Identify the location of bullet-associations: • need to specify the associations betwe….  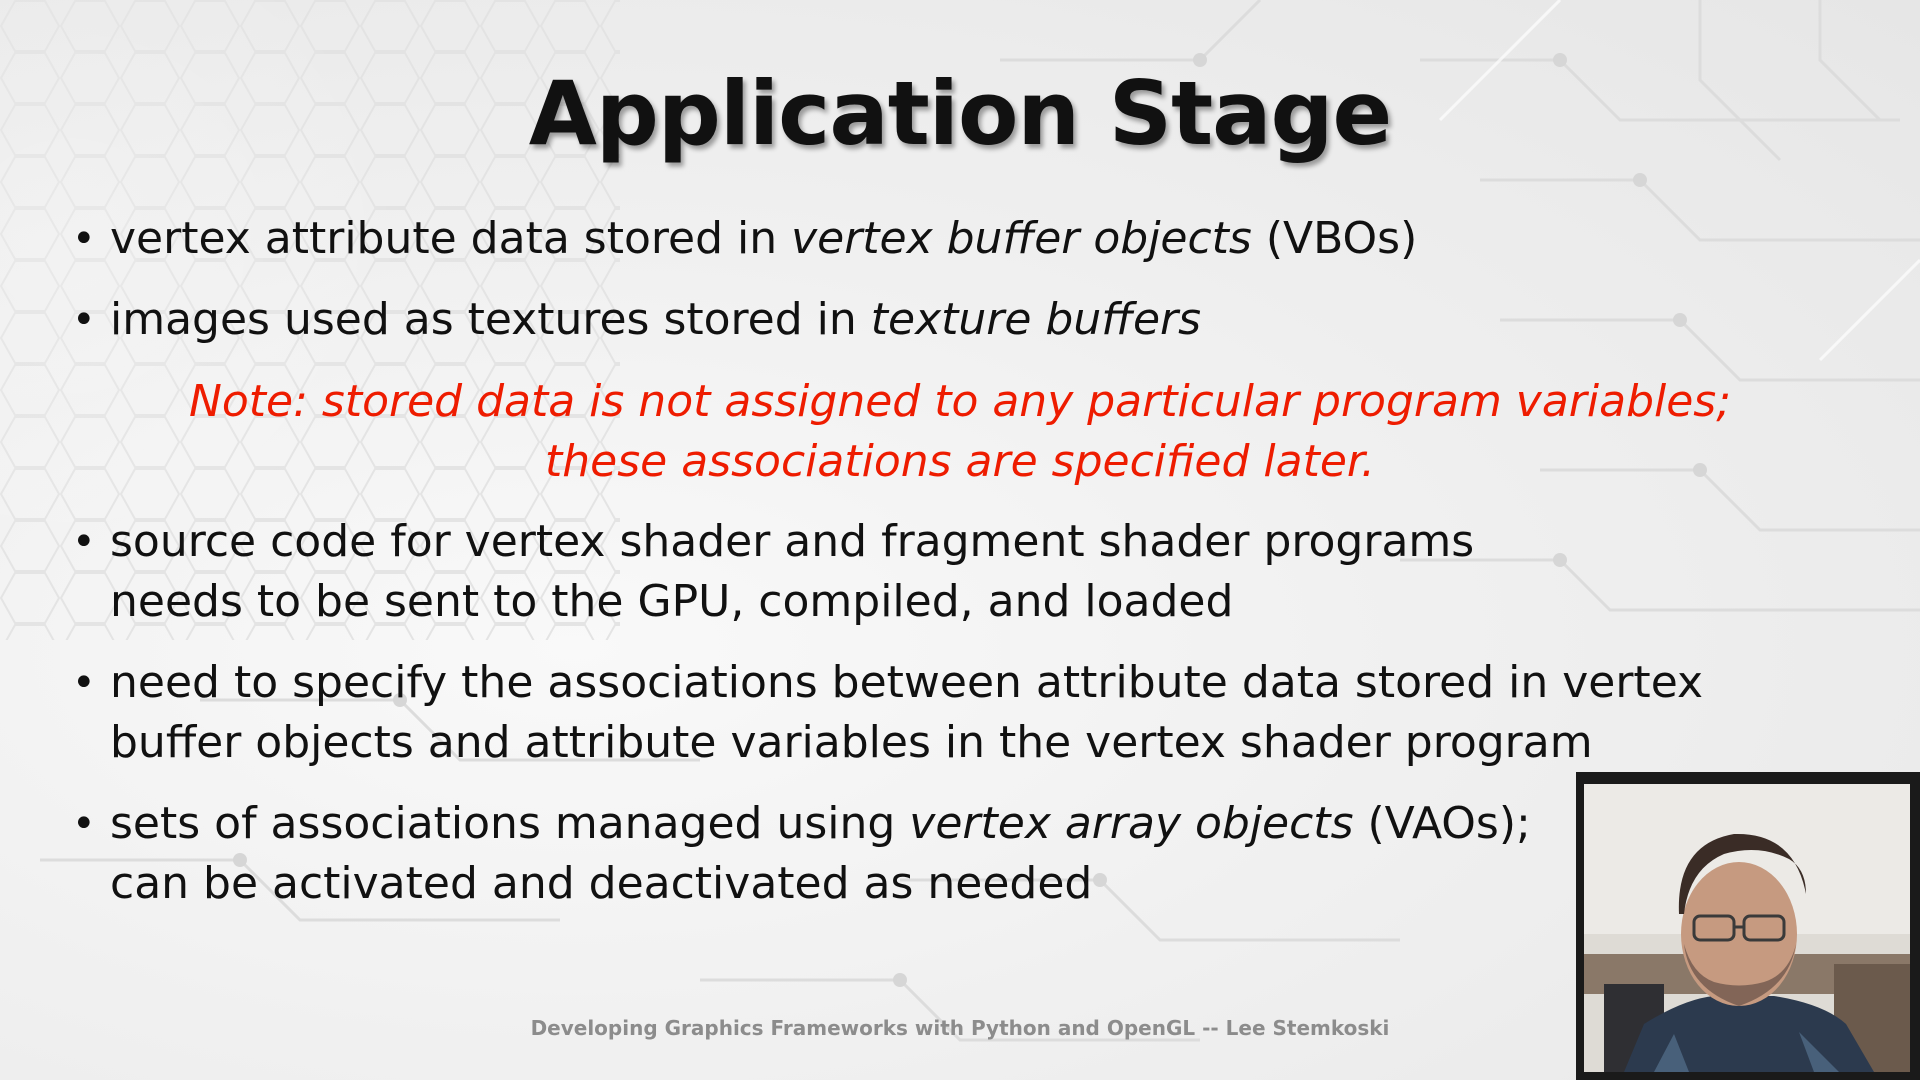
(887, 713).